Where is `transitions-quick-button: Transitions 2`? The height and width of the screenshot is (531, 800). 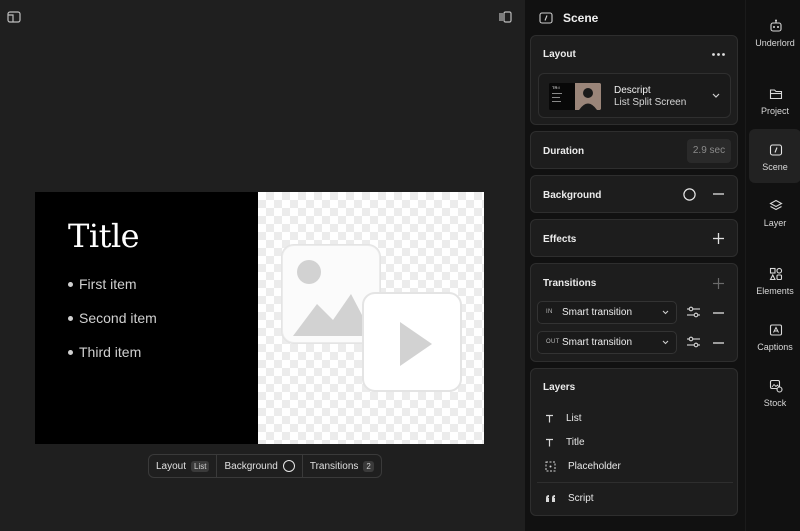 transitions-quick-button: Transitions 2 is located at coordinates (342, 466).